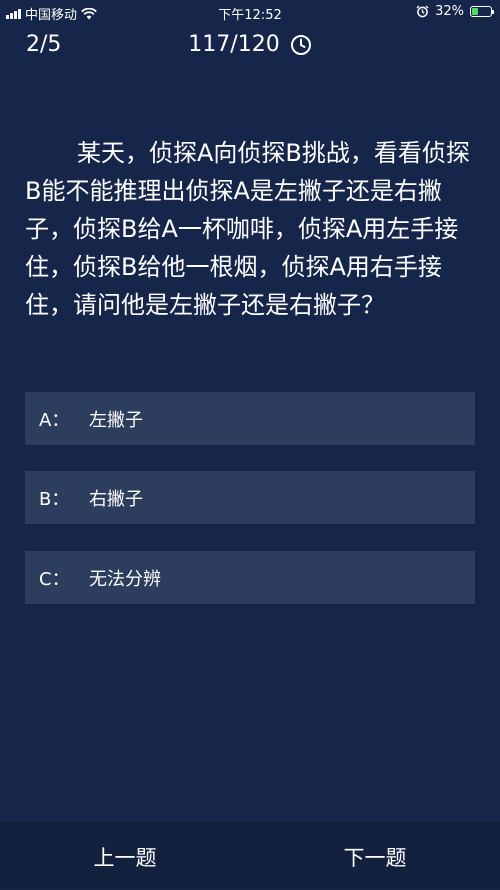  What do you see at coordinates (422, 11) in the screenshot?
I see `alarm-icon` at bounding box center [422, 11].